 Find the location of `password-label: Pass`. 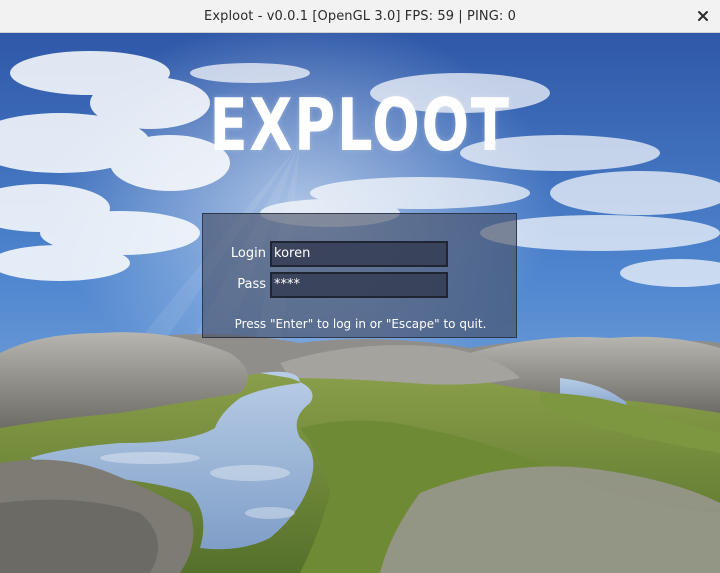

password-label: Pass is located at coordinates (251, 284).